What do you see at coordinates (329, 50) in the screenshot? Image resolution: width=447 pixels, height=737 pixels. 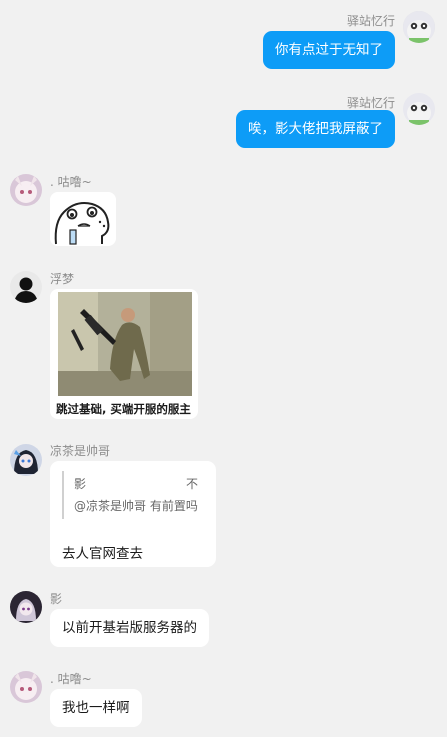 I see `message-bubble: 你有点过于无知了` at bounding box center [329, 50].